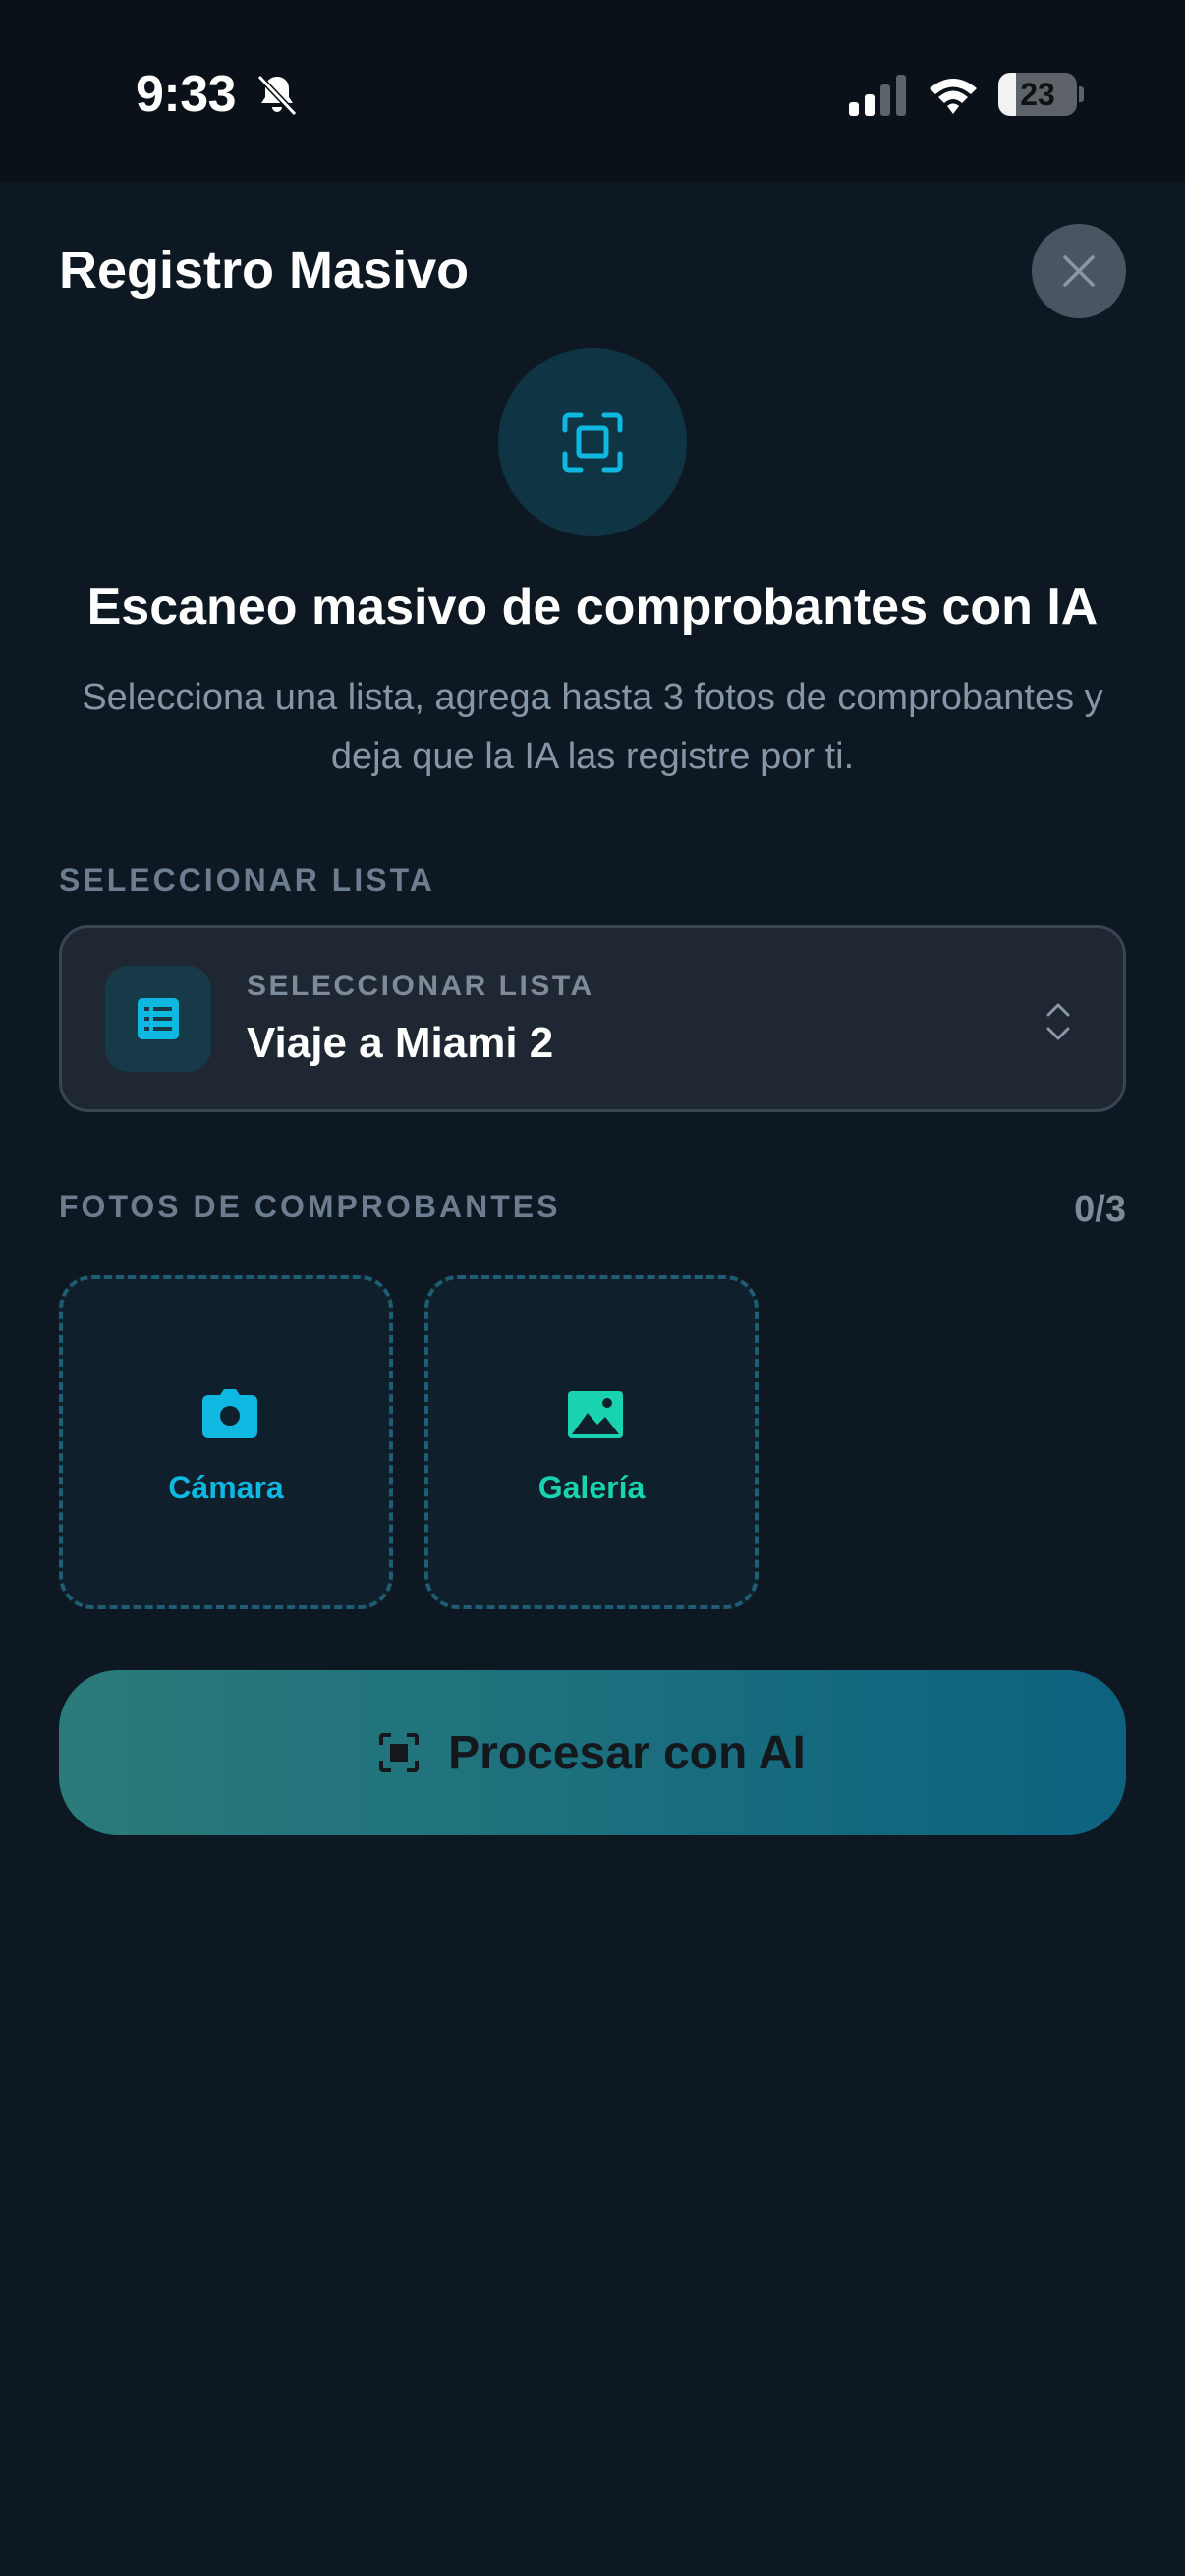  I want to click on scan-badge, so click(592, 442).